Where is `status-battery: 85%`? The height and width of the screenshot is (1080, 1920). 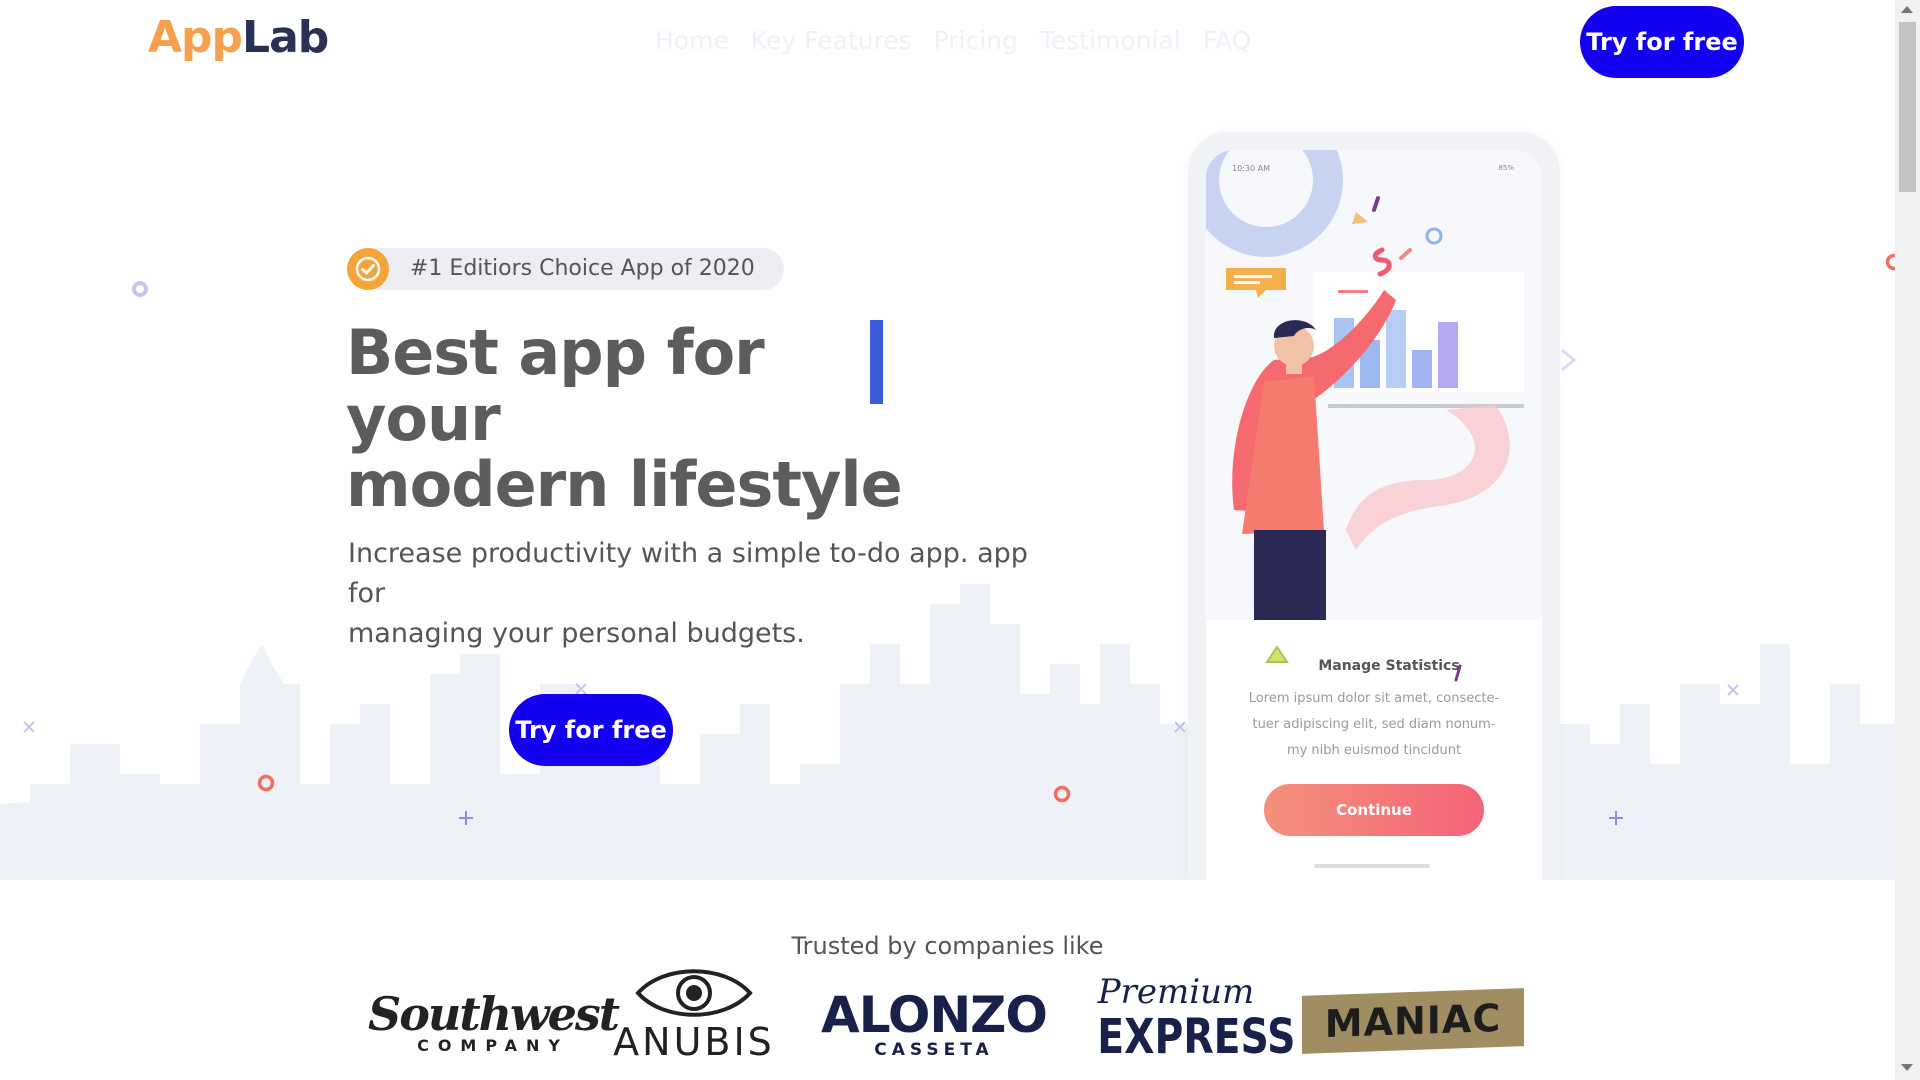 status-battery: 85% is located at coordinates (1506, 168).